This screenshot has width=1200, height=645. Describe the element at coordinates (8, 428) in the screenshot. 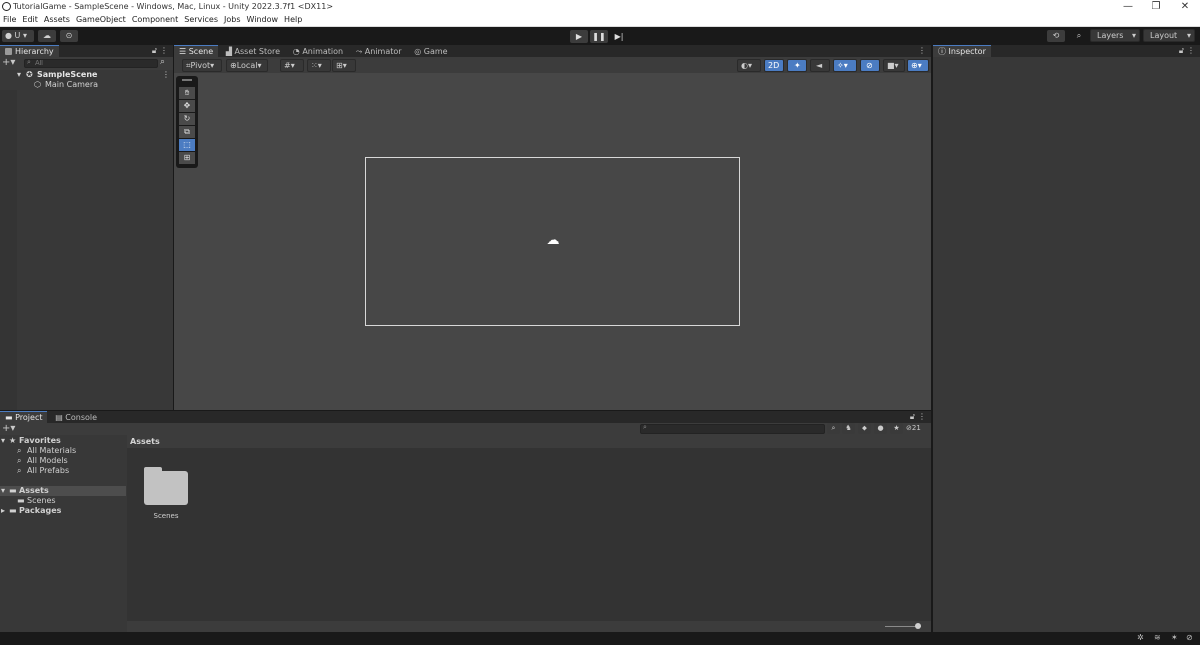

I see `create-asset-button: +▾` at that location.